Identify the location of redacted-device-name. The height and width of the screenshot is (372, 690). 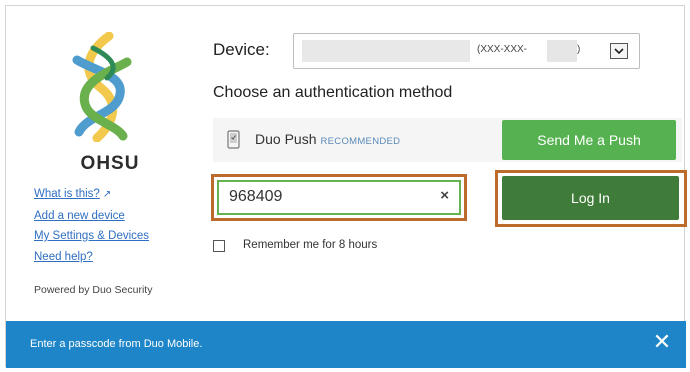
(386, 51).